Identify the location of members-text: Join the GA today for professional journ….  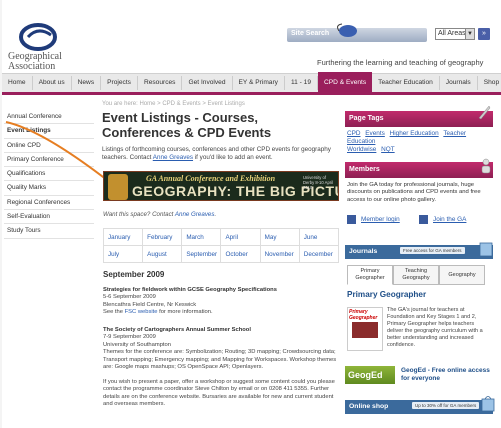
(414, 192).